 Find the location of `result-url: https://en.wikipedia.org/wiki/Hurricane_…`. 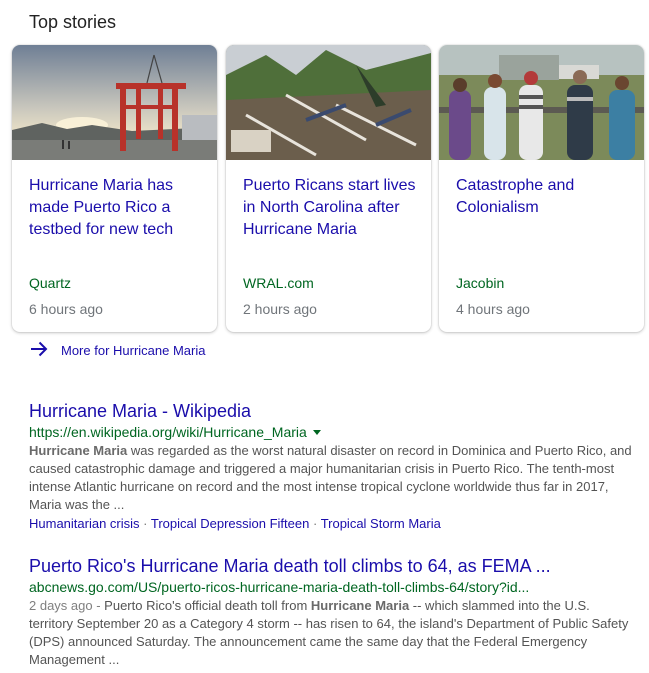

result-url: https://en.wikipedia.org/wiki/Hurricane_… is located at coordinates (331, 432).